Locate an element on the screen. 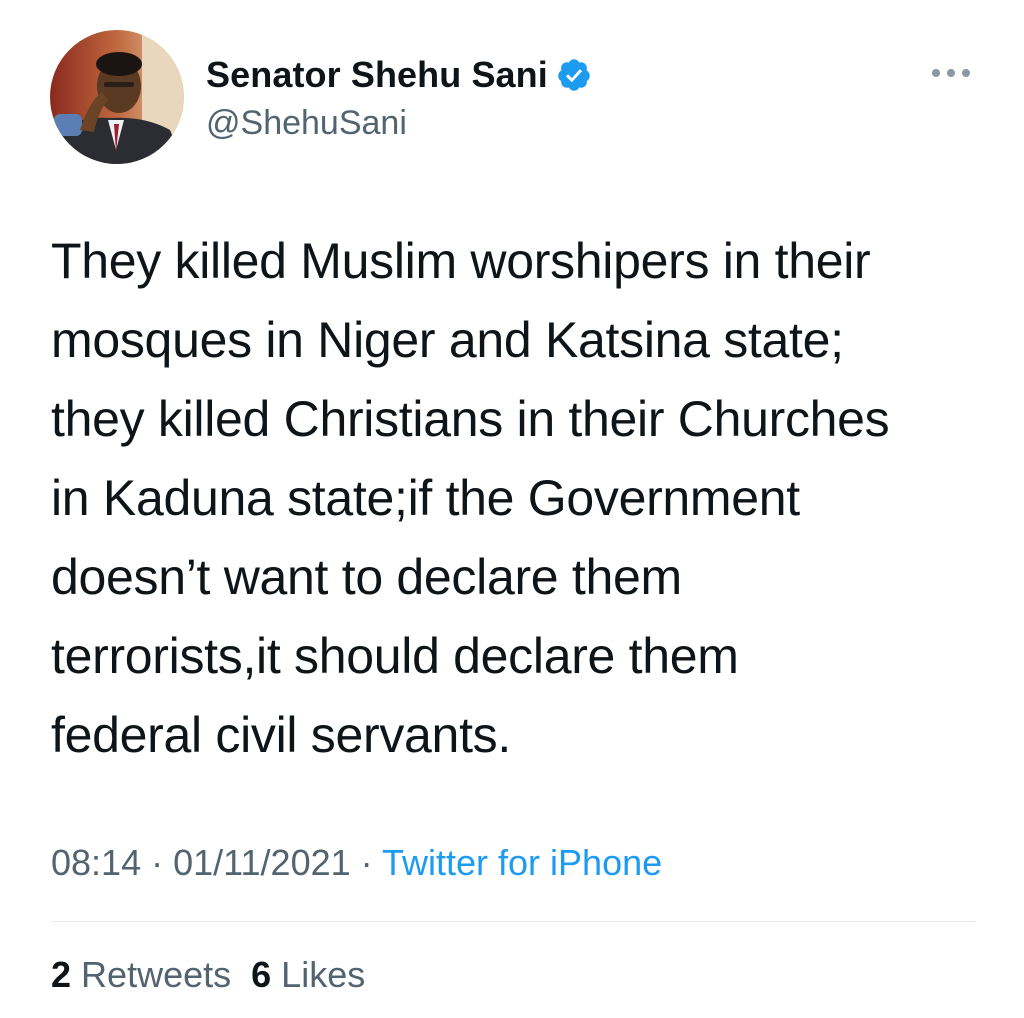  retweets-label: Retweets is located at coordinates (156, 974).